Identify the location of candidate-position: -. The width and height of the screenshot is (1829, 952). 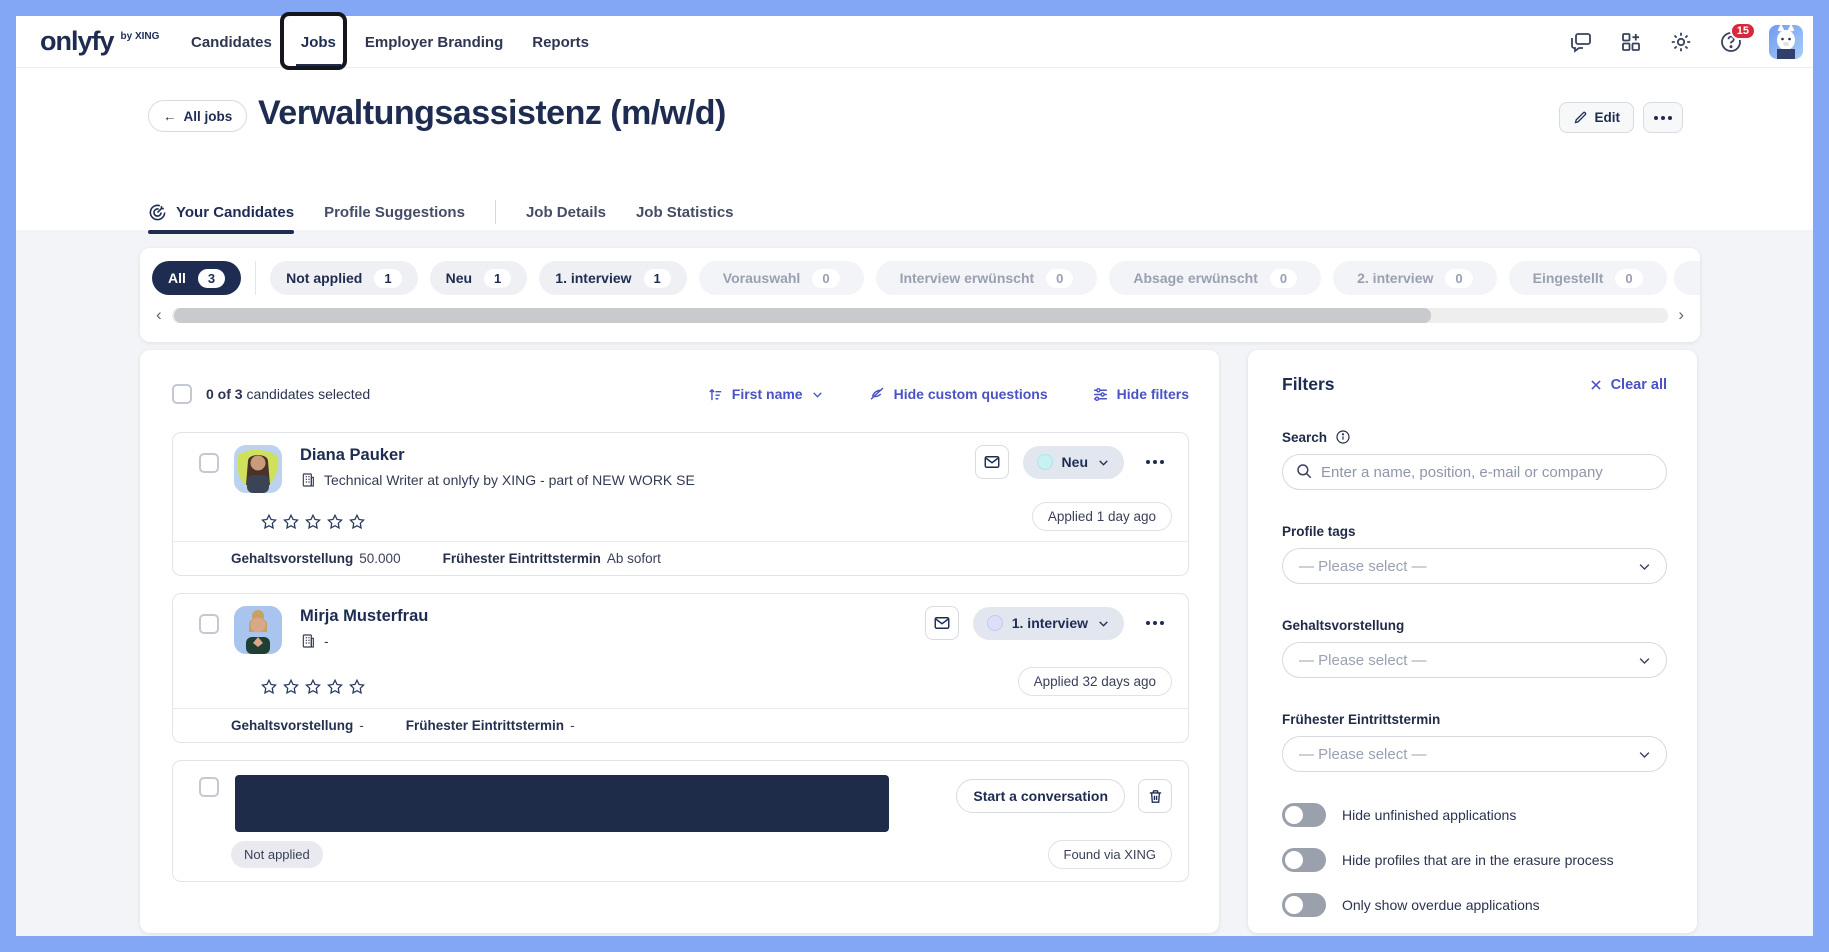
(326, 641).